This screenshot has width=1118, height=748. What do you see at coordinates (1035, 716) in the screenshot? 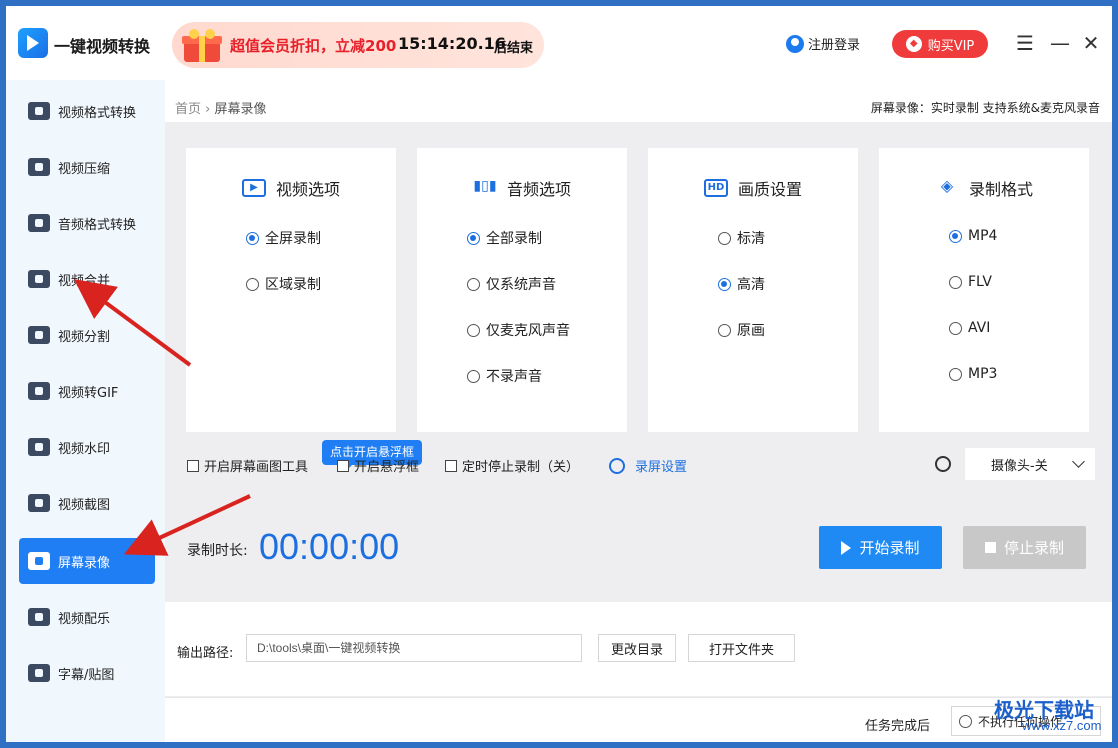
I see `site-watermark: 极光下载站 www.xz7.com` at bounding box center [1035, 716].